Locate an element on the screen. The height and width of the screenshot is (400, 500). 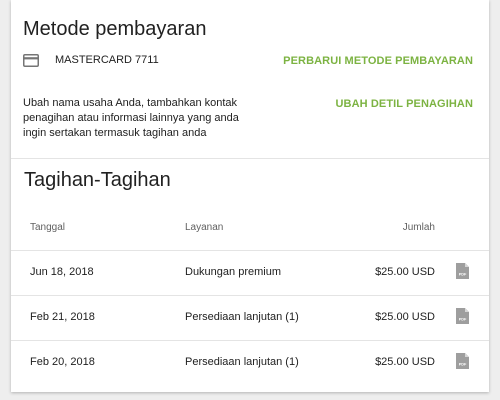
bill-date: Jun 18, 2018 is located at coordinates (62, 272).